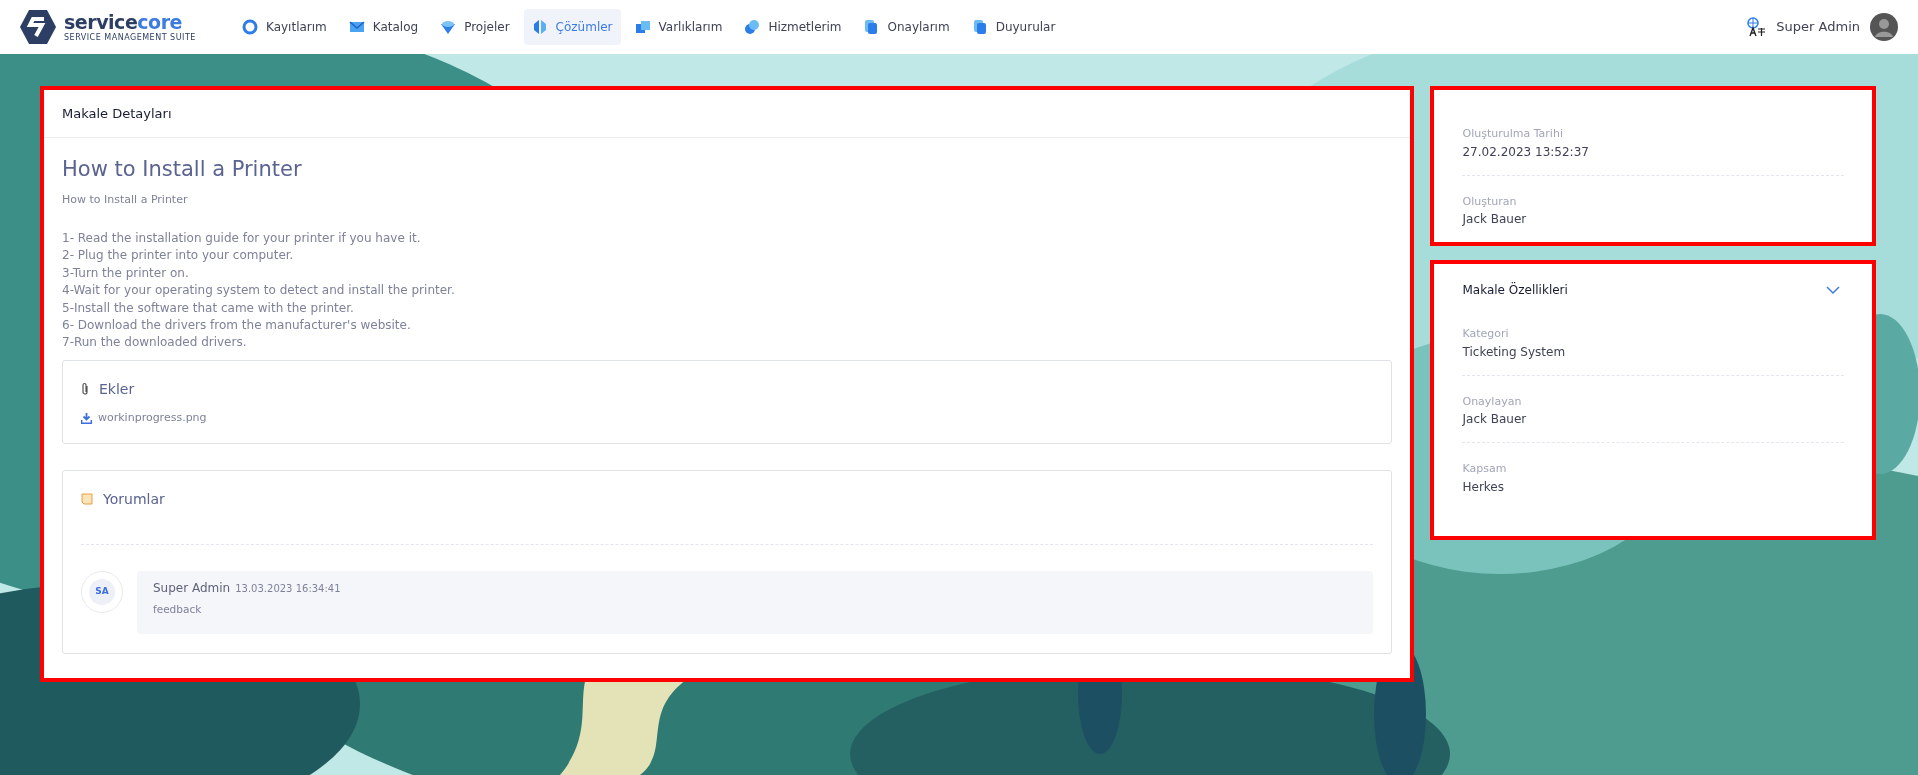  I want to click on field-value: 27.02.2023 13:52:37, so click(1526, 152).